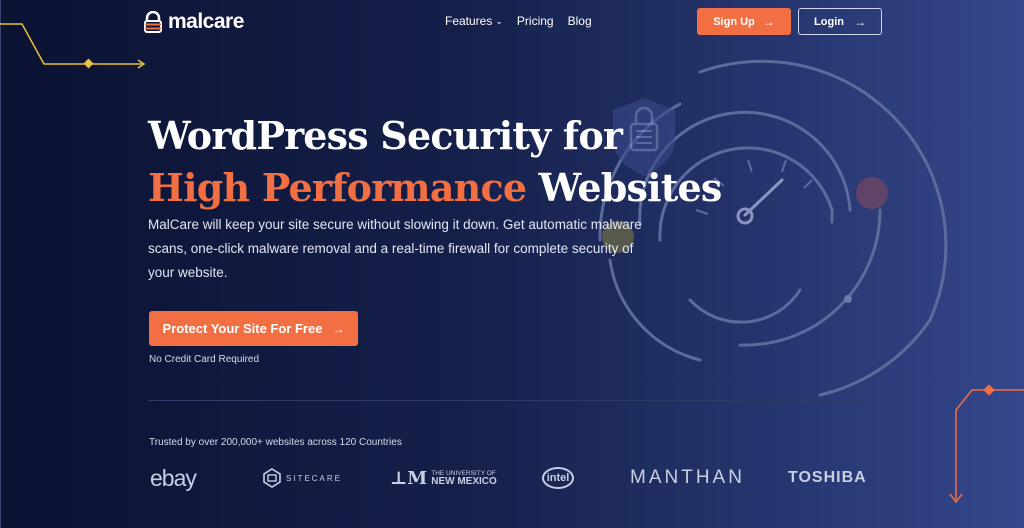 The height and width of the screenshot is (528, 1024). I want to click on signup-label: Sign Up, so click(734, 21).